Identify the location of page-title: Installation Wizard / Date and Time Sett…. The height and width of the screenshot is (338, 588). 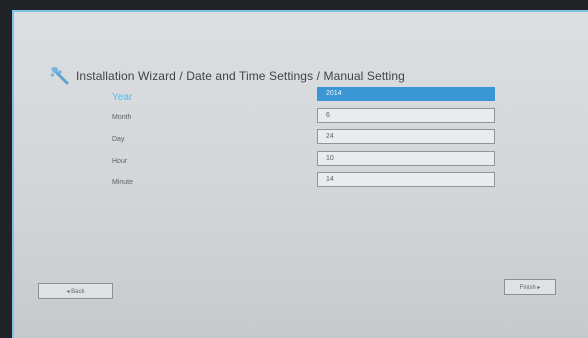
(240, 76).